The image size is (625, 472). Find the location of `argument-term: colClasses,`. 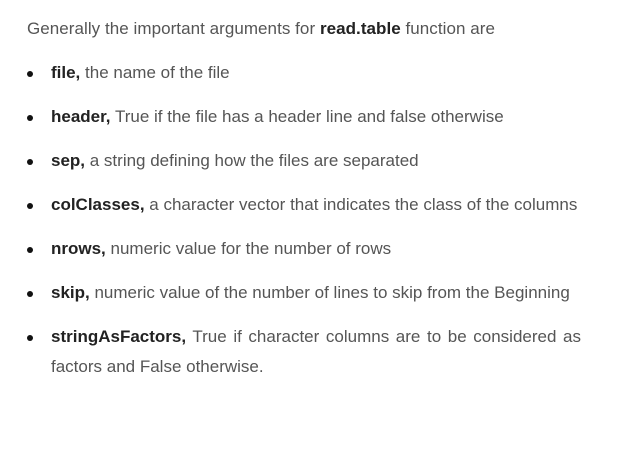

argument-term: colClasses, is located at coordinates (98, 204).